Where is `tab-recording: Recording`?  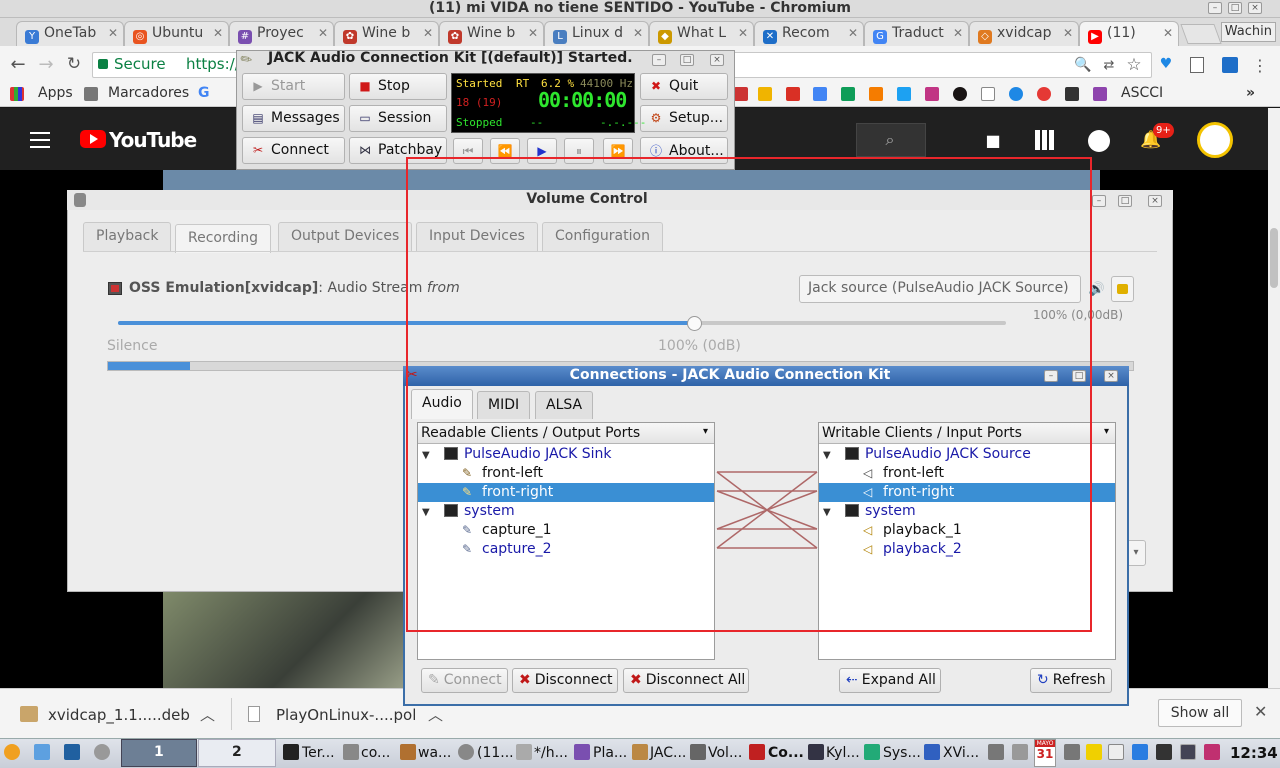
tab-recording: Recording is located at coordinates (223, 238).